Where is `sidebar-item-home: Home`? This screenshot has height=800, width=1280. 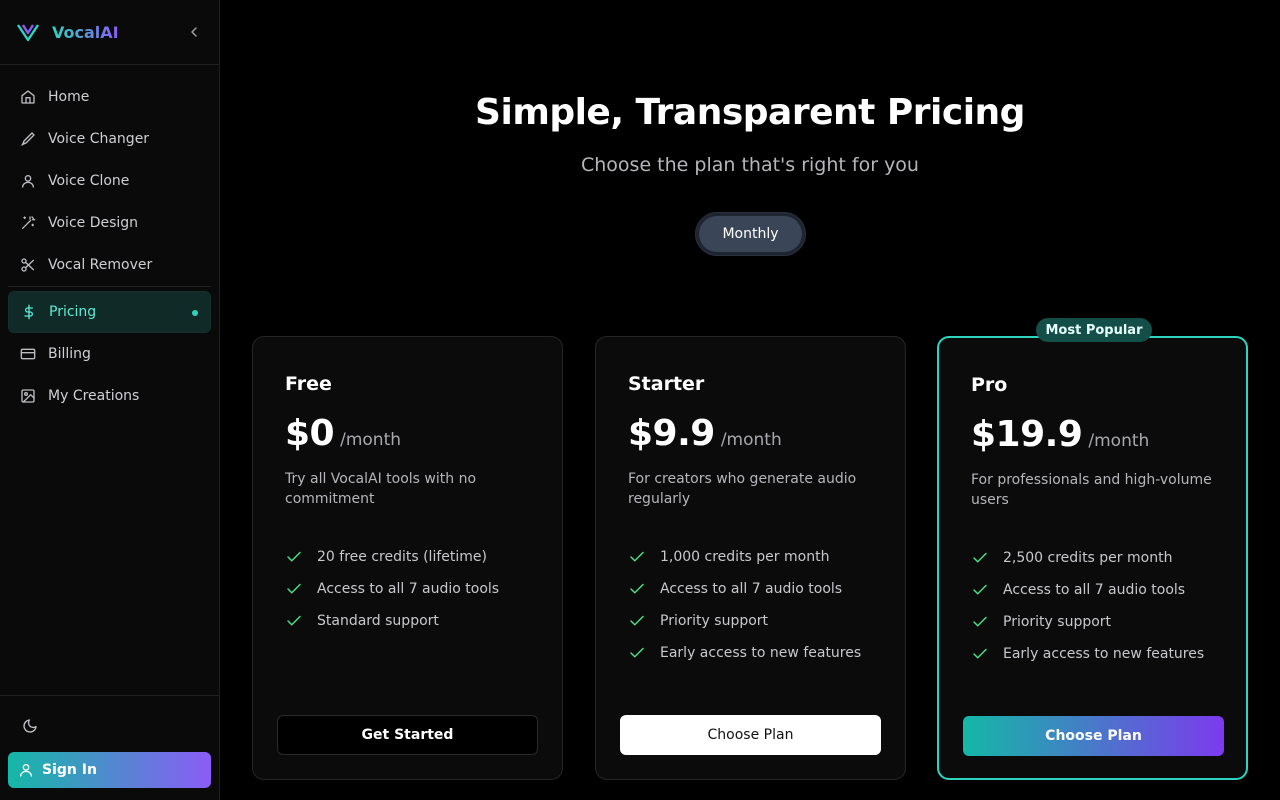 sidebar-item-home: Home is located at coordinates (109, 97).